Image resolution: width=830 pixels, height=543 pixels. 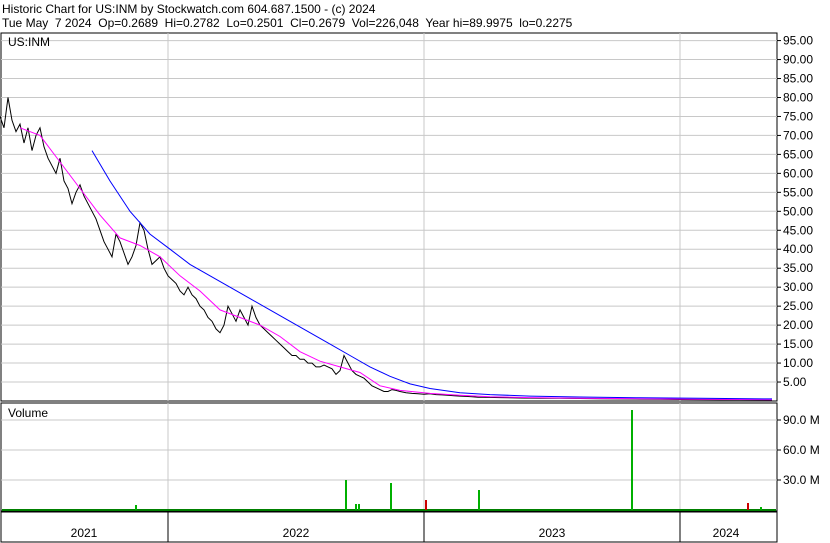 I want to click on year-label: 2021, so click(x=84, y=533).